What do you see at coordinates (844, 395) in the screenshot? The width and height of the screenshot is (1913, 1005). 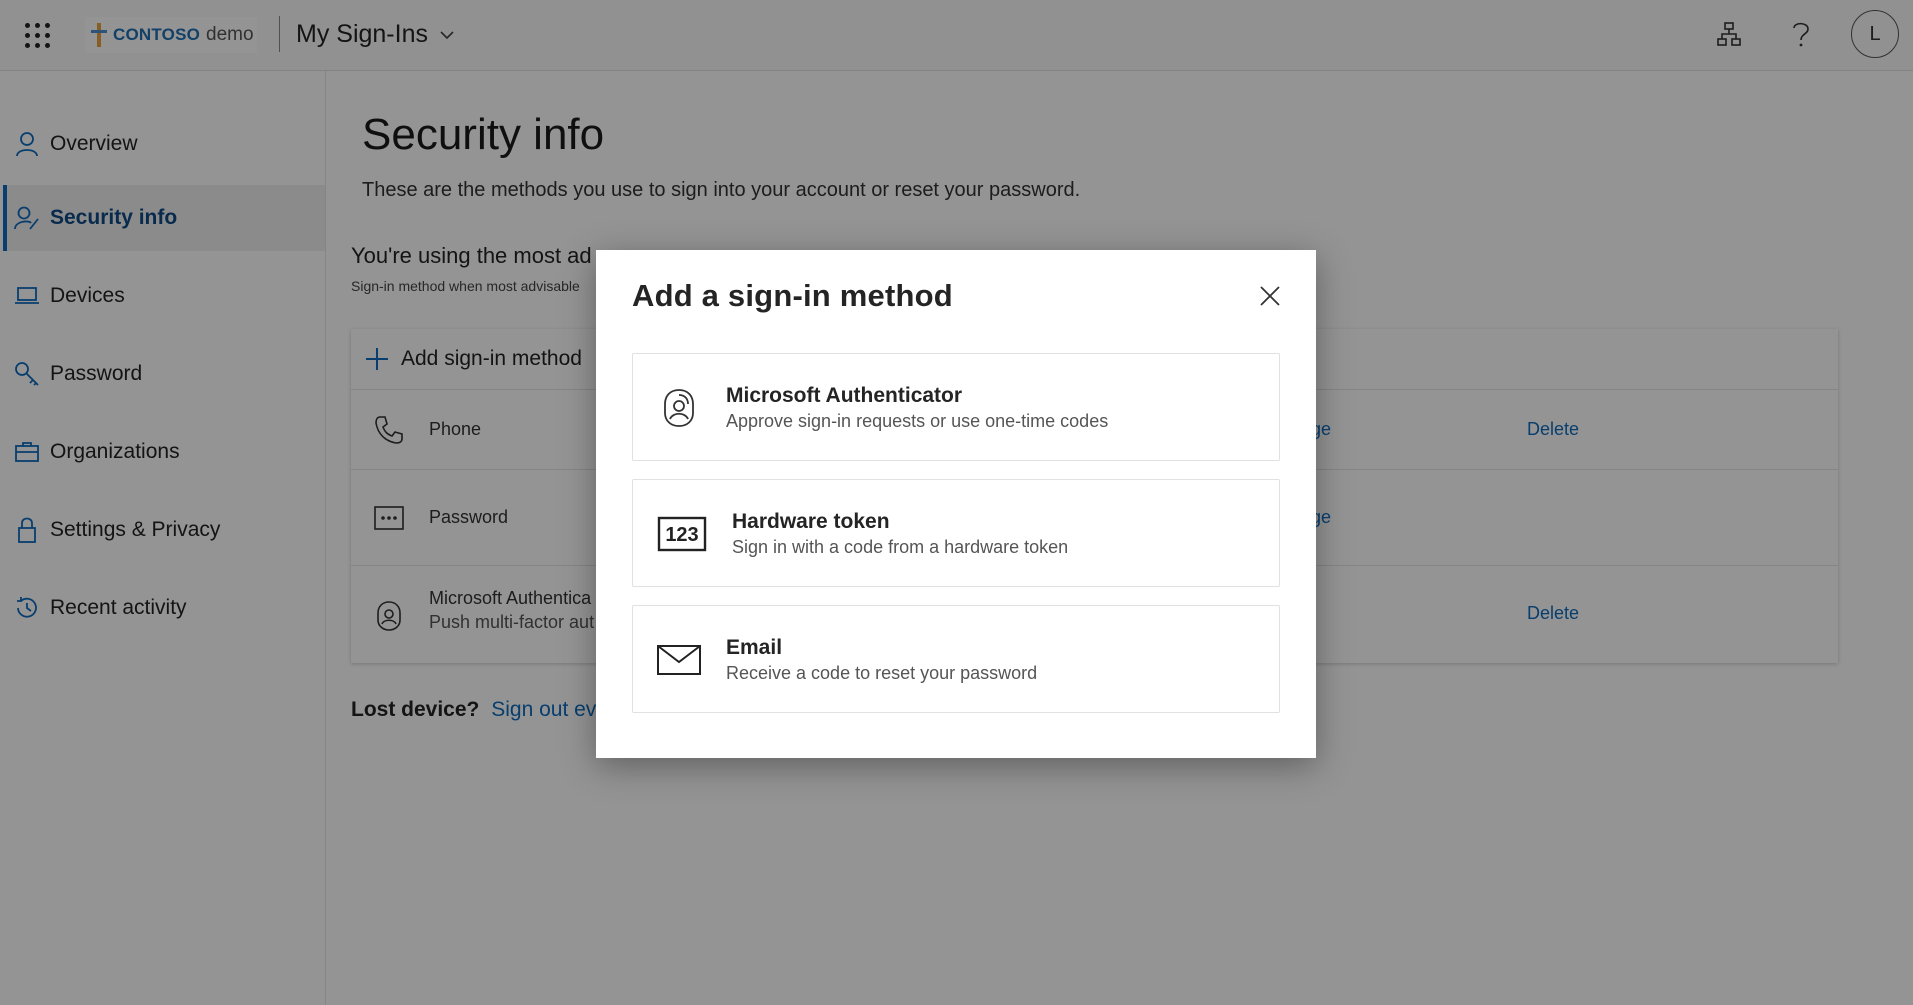 I see `option-title: Microsoft Authenticator` at bounding box center [844, 395].